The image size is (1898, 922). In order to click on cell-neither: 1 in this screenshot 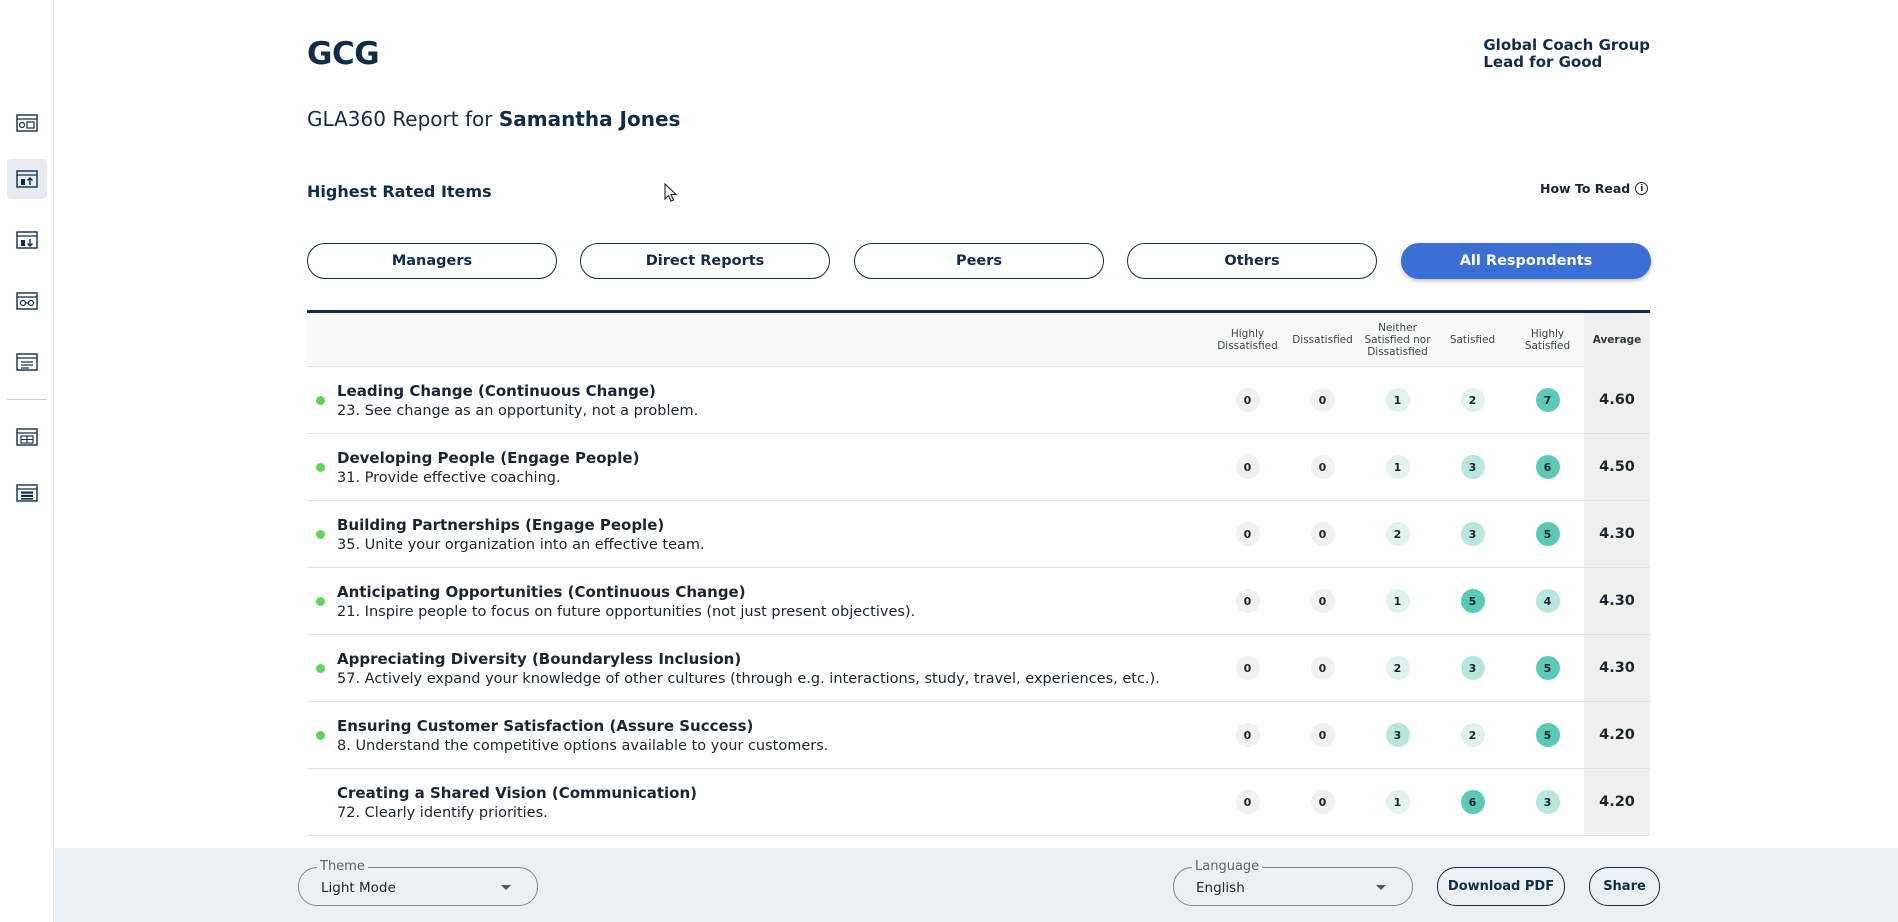, I will do `click(1397, 467)`.